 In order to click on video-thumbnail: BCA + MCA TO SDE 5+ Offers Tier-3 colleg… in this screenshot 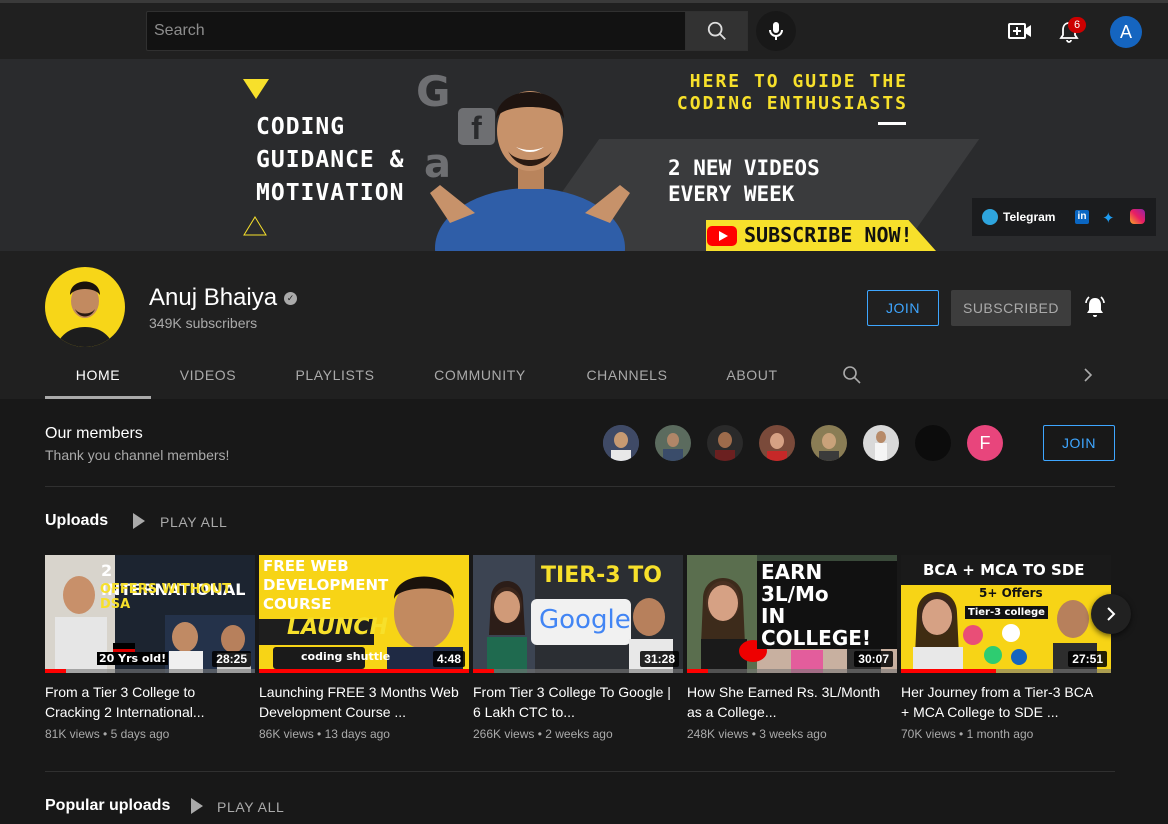, I will do `click(1006, 614)`.